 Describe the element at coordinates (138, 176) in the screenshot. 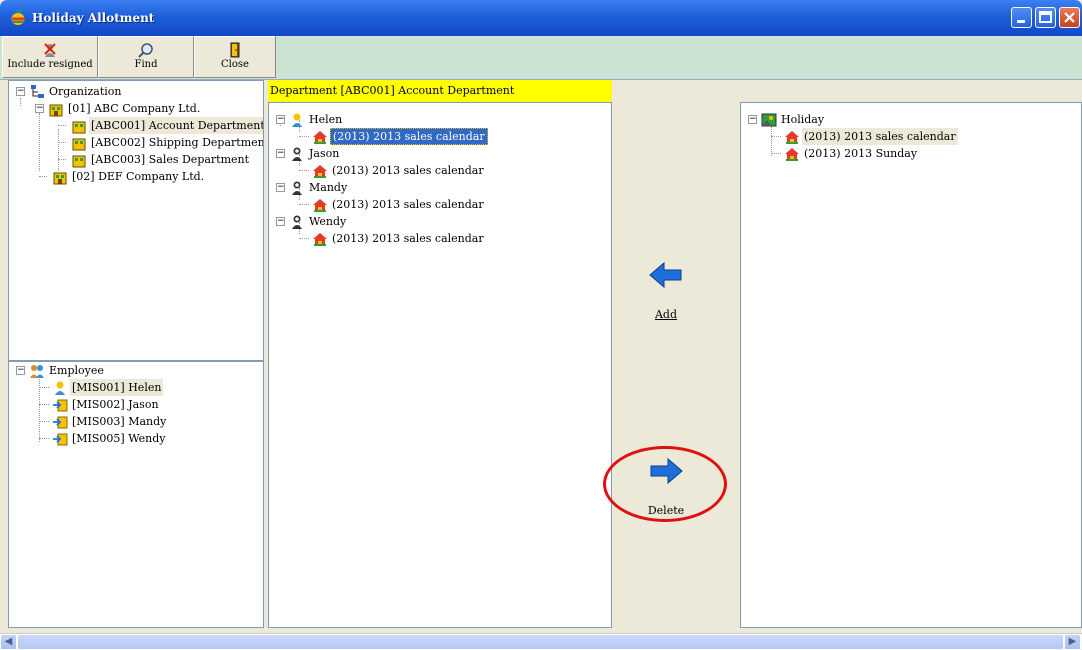

I see `company-label: [02] DEF Company Ltd.` at that location.